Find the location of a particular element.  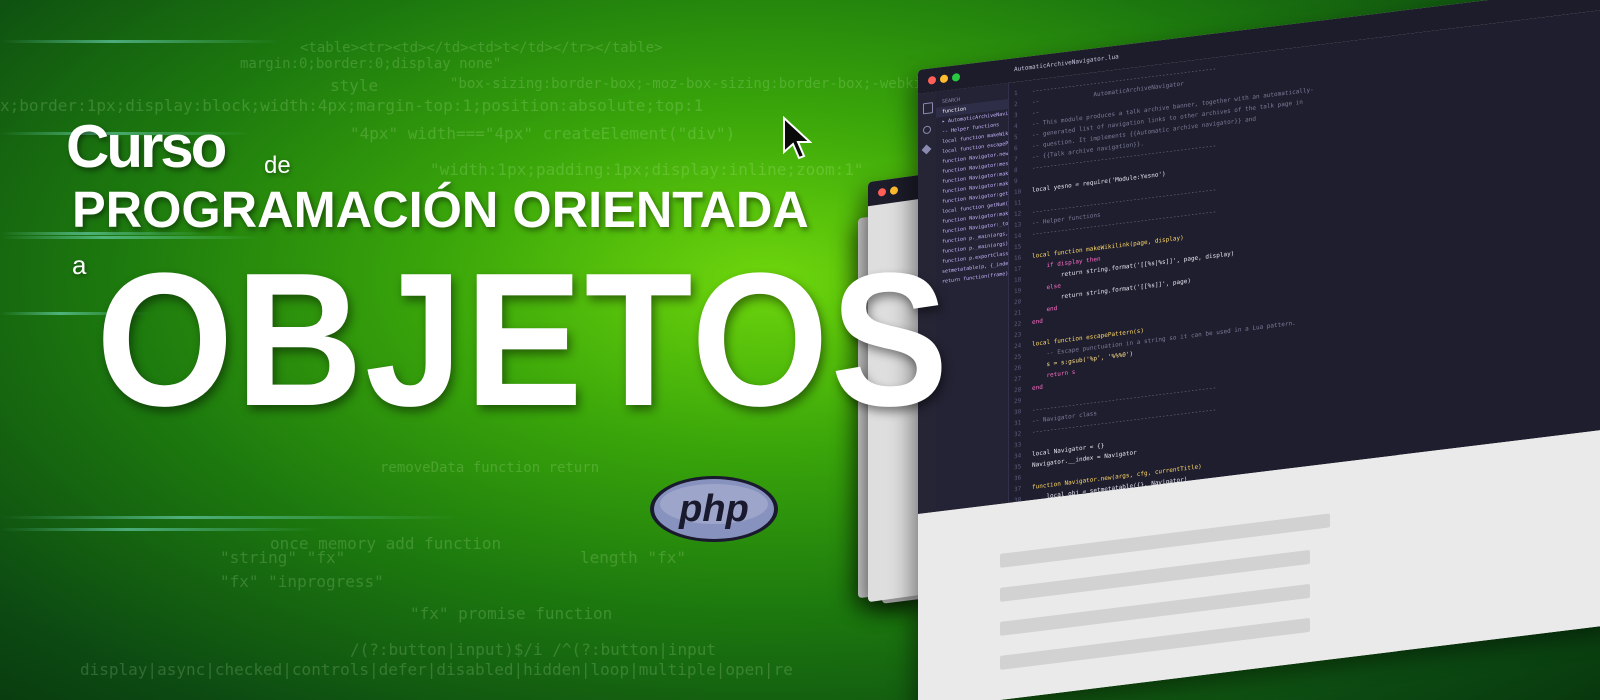

files-icon is located at coordinates (928, 108).